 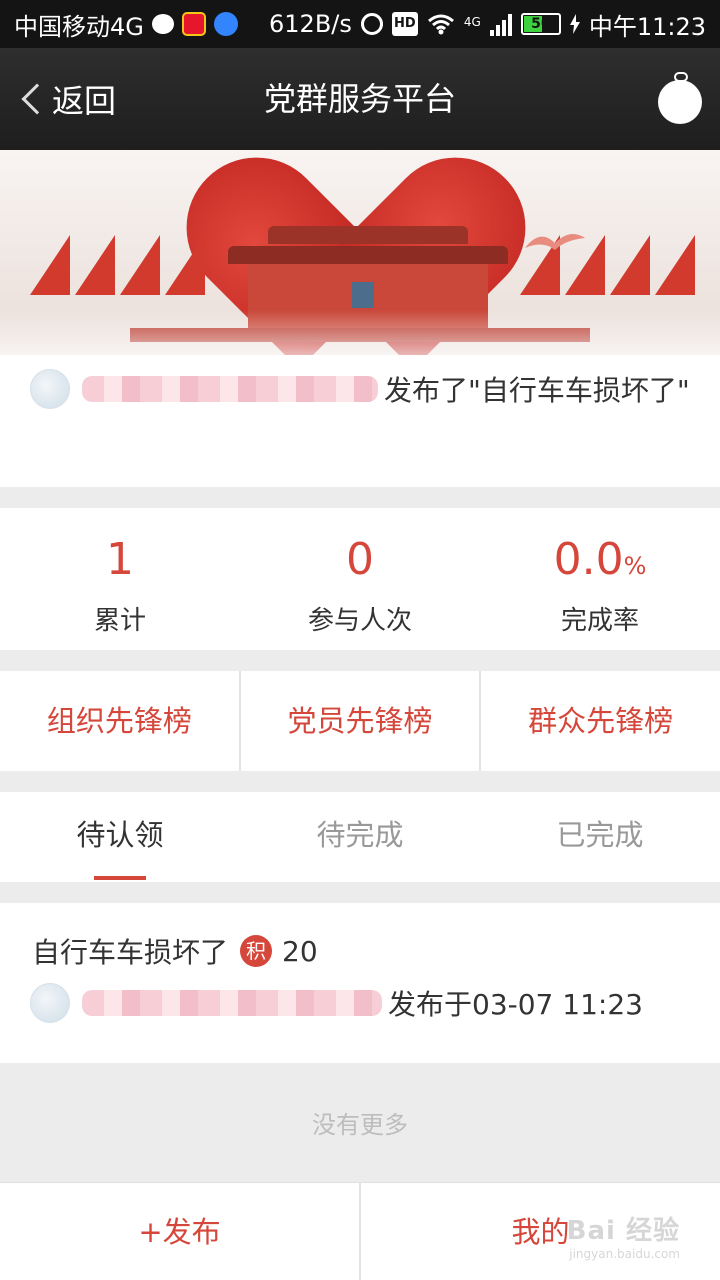 I want to click on stats-panel: 1 累计 0 参与人次 0.0% 完成率, so click(x=360, y=579).